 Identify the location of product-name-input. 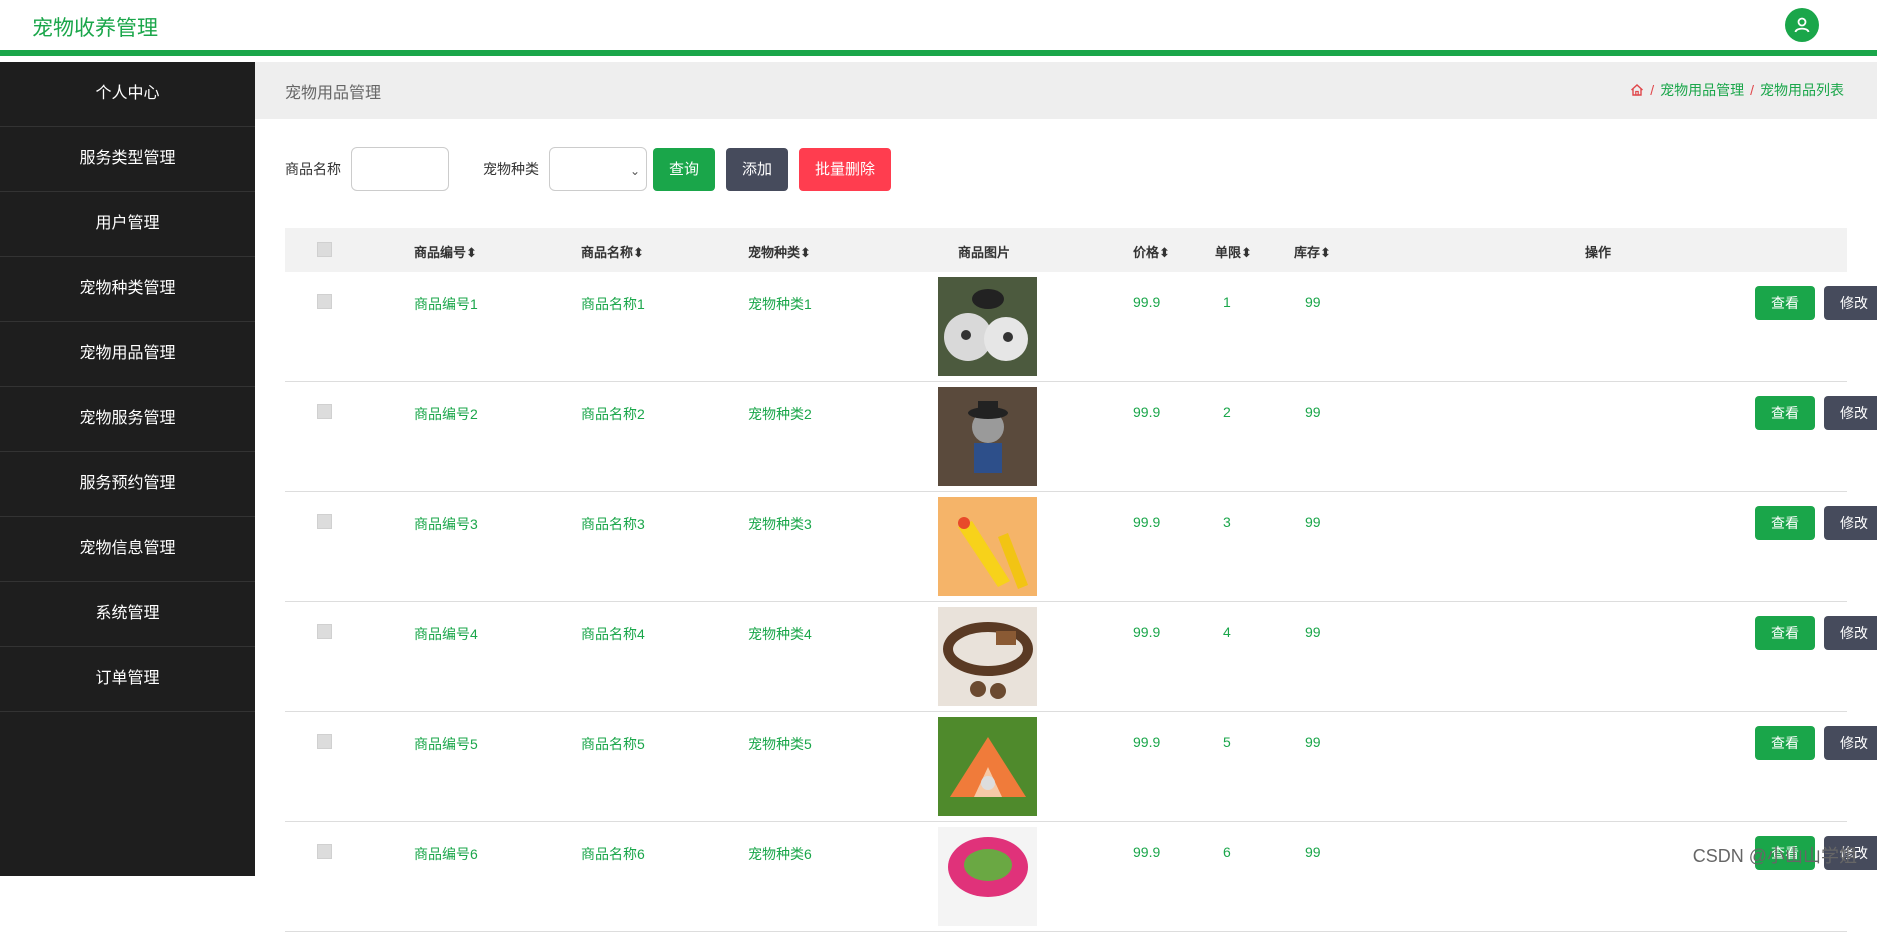
(400, 169).